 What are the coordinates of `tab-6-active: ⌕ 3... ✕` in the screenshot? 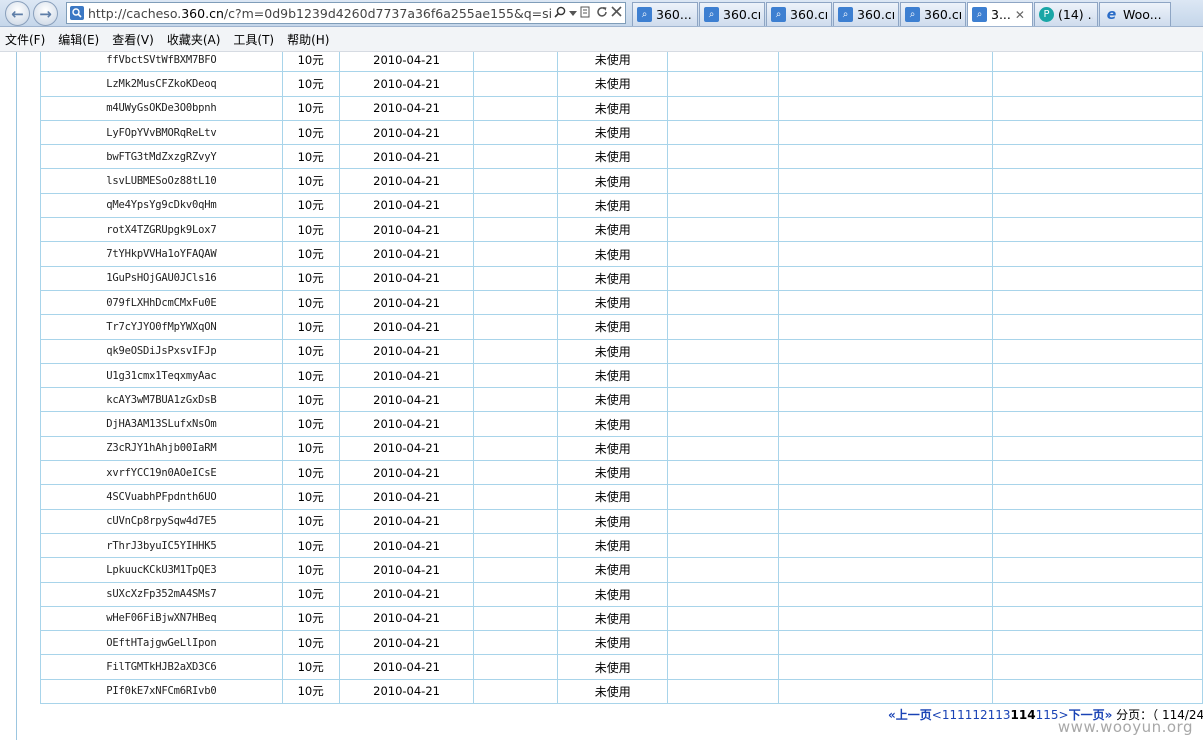 It's located at (1000, 14).